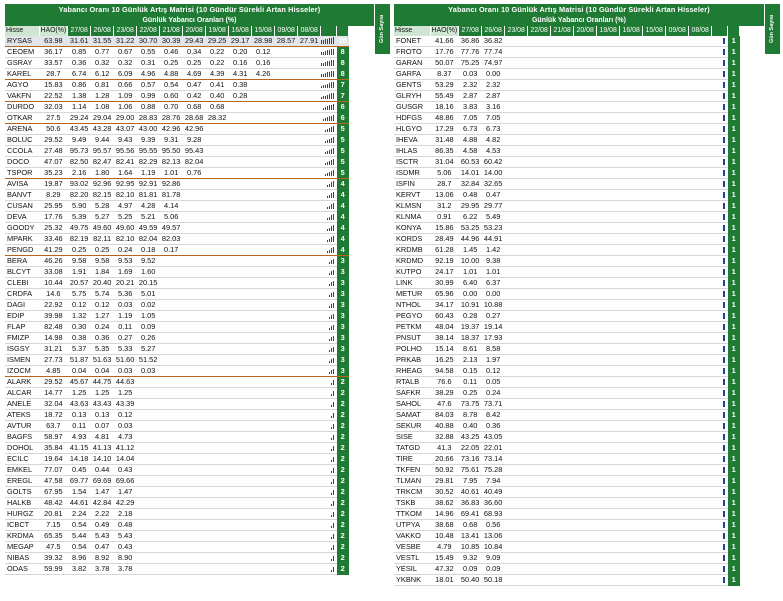 The height and width of the screenshot is (601, 783). Describe the element at coordinates (177, 536) in the screenshot. I see `table-row: KRDMA 65.35 5.44 5.43 5.43 2` at that location.